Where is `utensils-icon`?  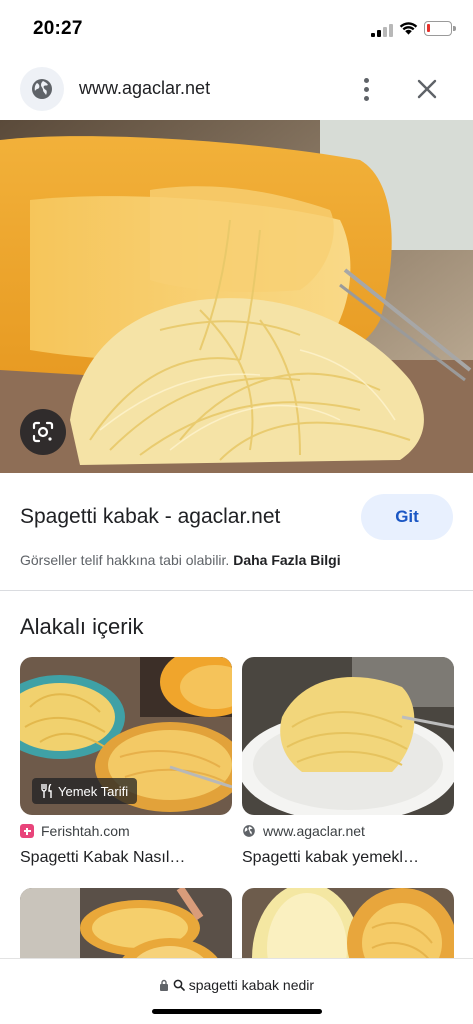
utensils-icon is located at coordinates (46, 791).